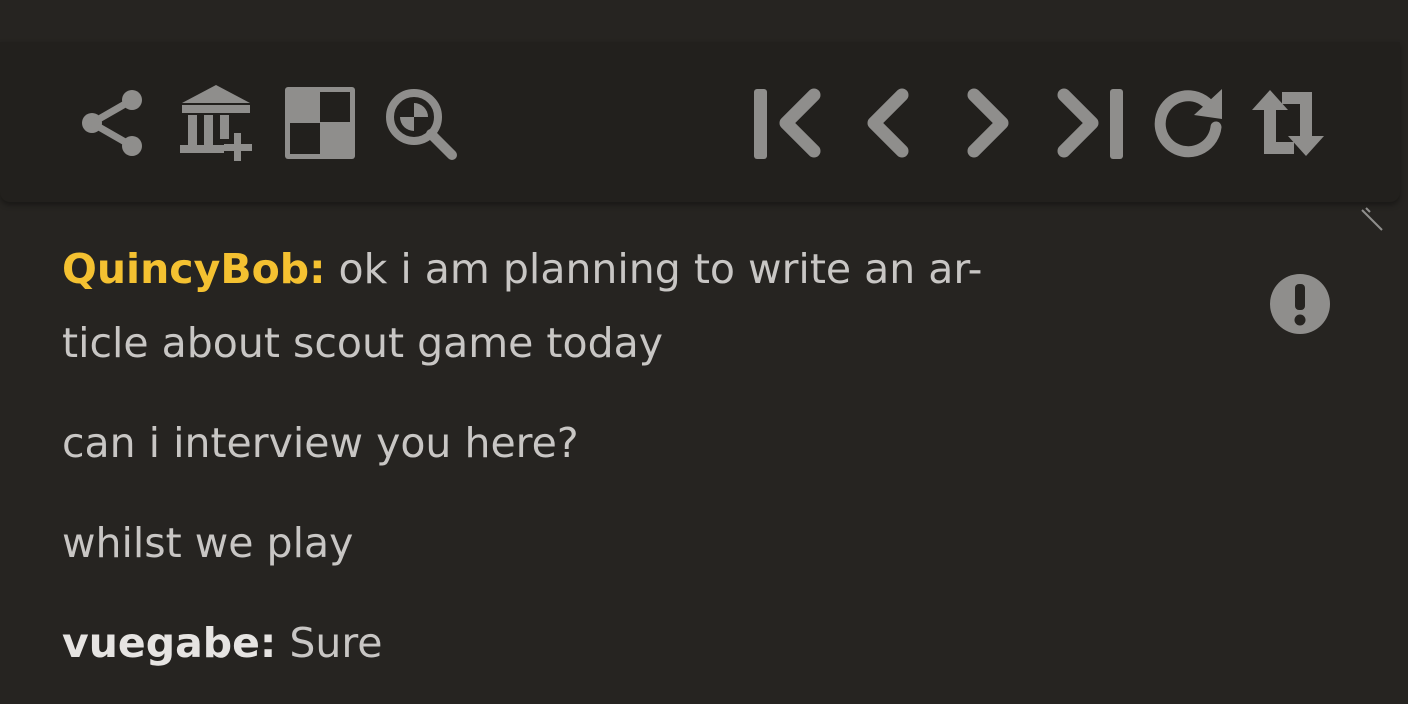 Image resolution: width=1408 pixels, height=704 pixels. I want to click on zoom-analysis-icon, so click(421, 124).